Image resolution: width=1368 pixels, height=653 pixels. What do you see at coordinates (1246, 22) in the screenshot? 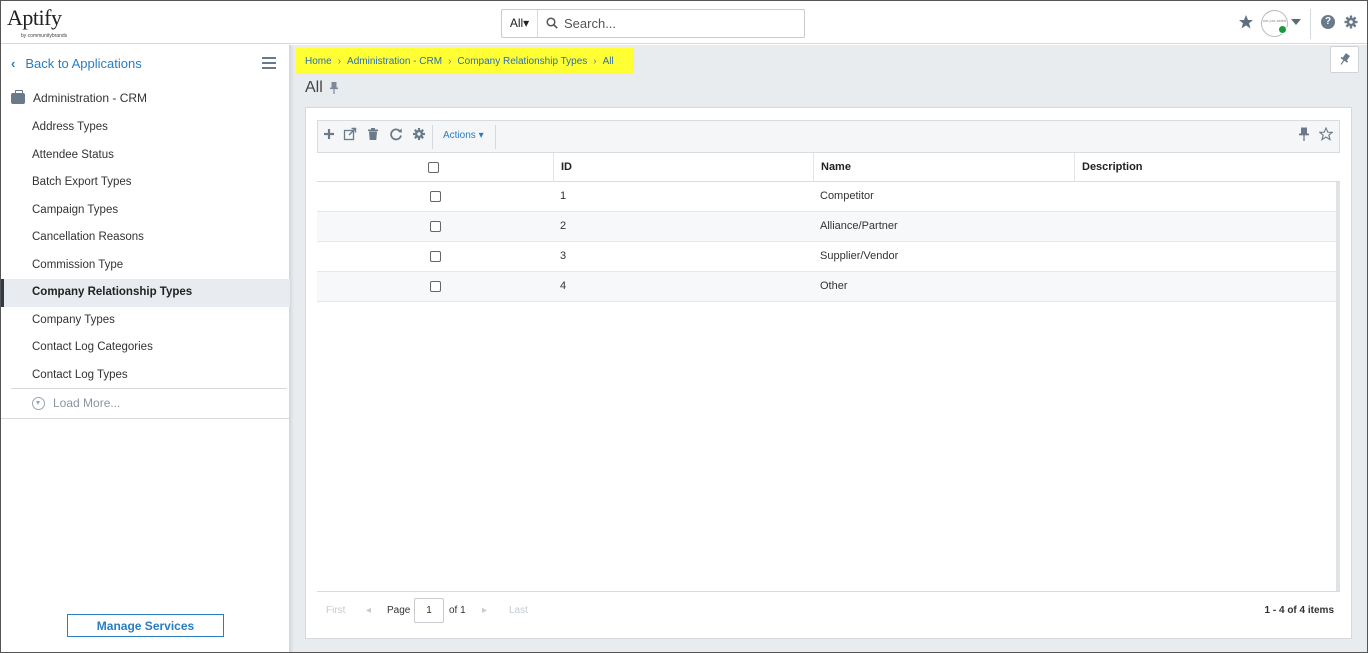
I see `favorites-star-icon` at bounding box center [1246, 22].